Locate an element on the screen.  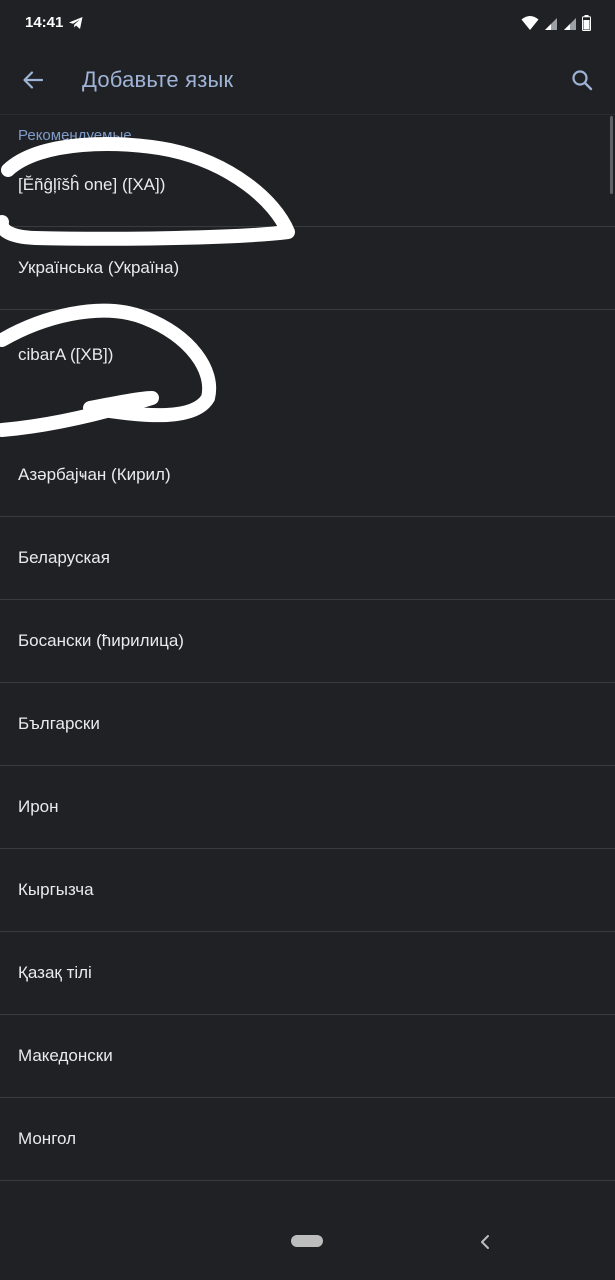
status-bar: 14:41 is located at coordinates (307, 24).